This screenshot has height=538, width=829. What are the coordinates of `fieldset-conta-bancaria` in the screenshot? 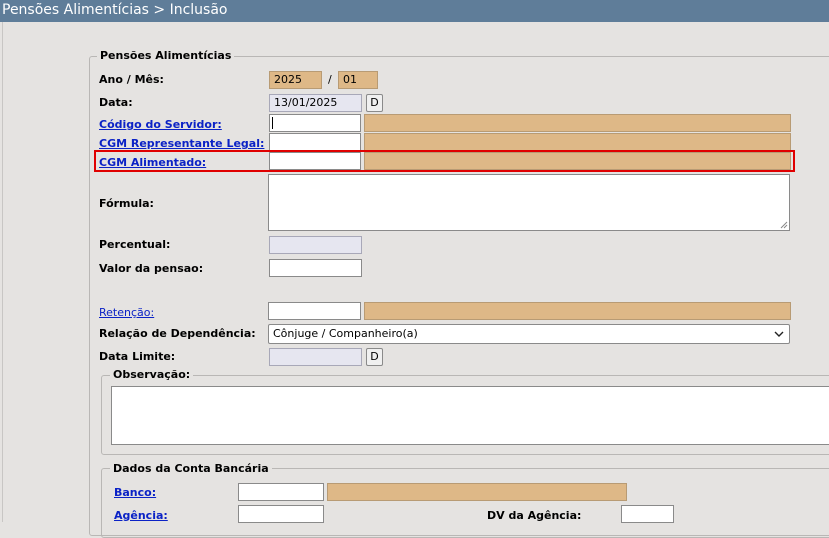 It's located at (465, 503).